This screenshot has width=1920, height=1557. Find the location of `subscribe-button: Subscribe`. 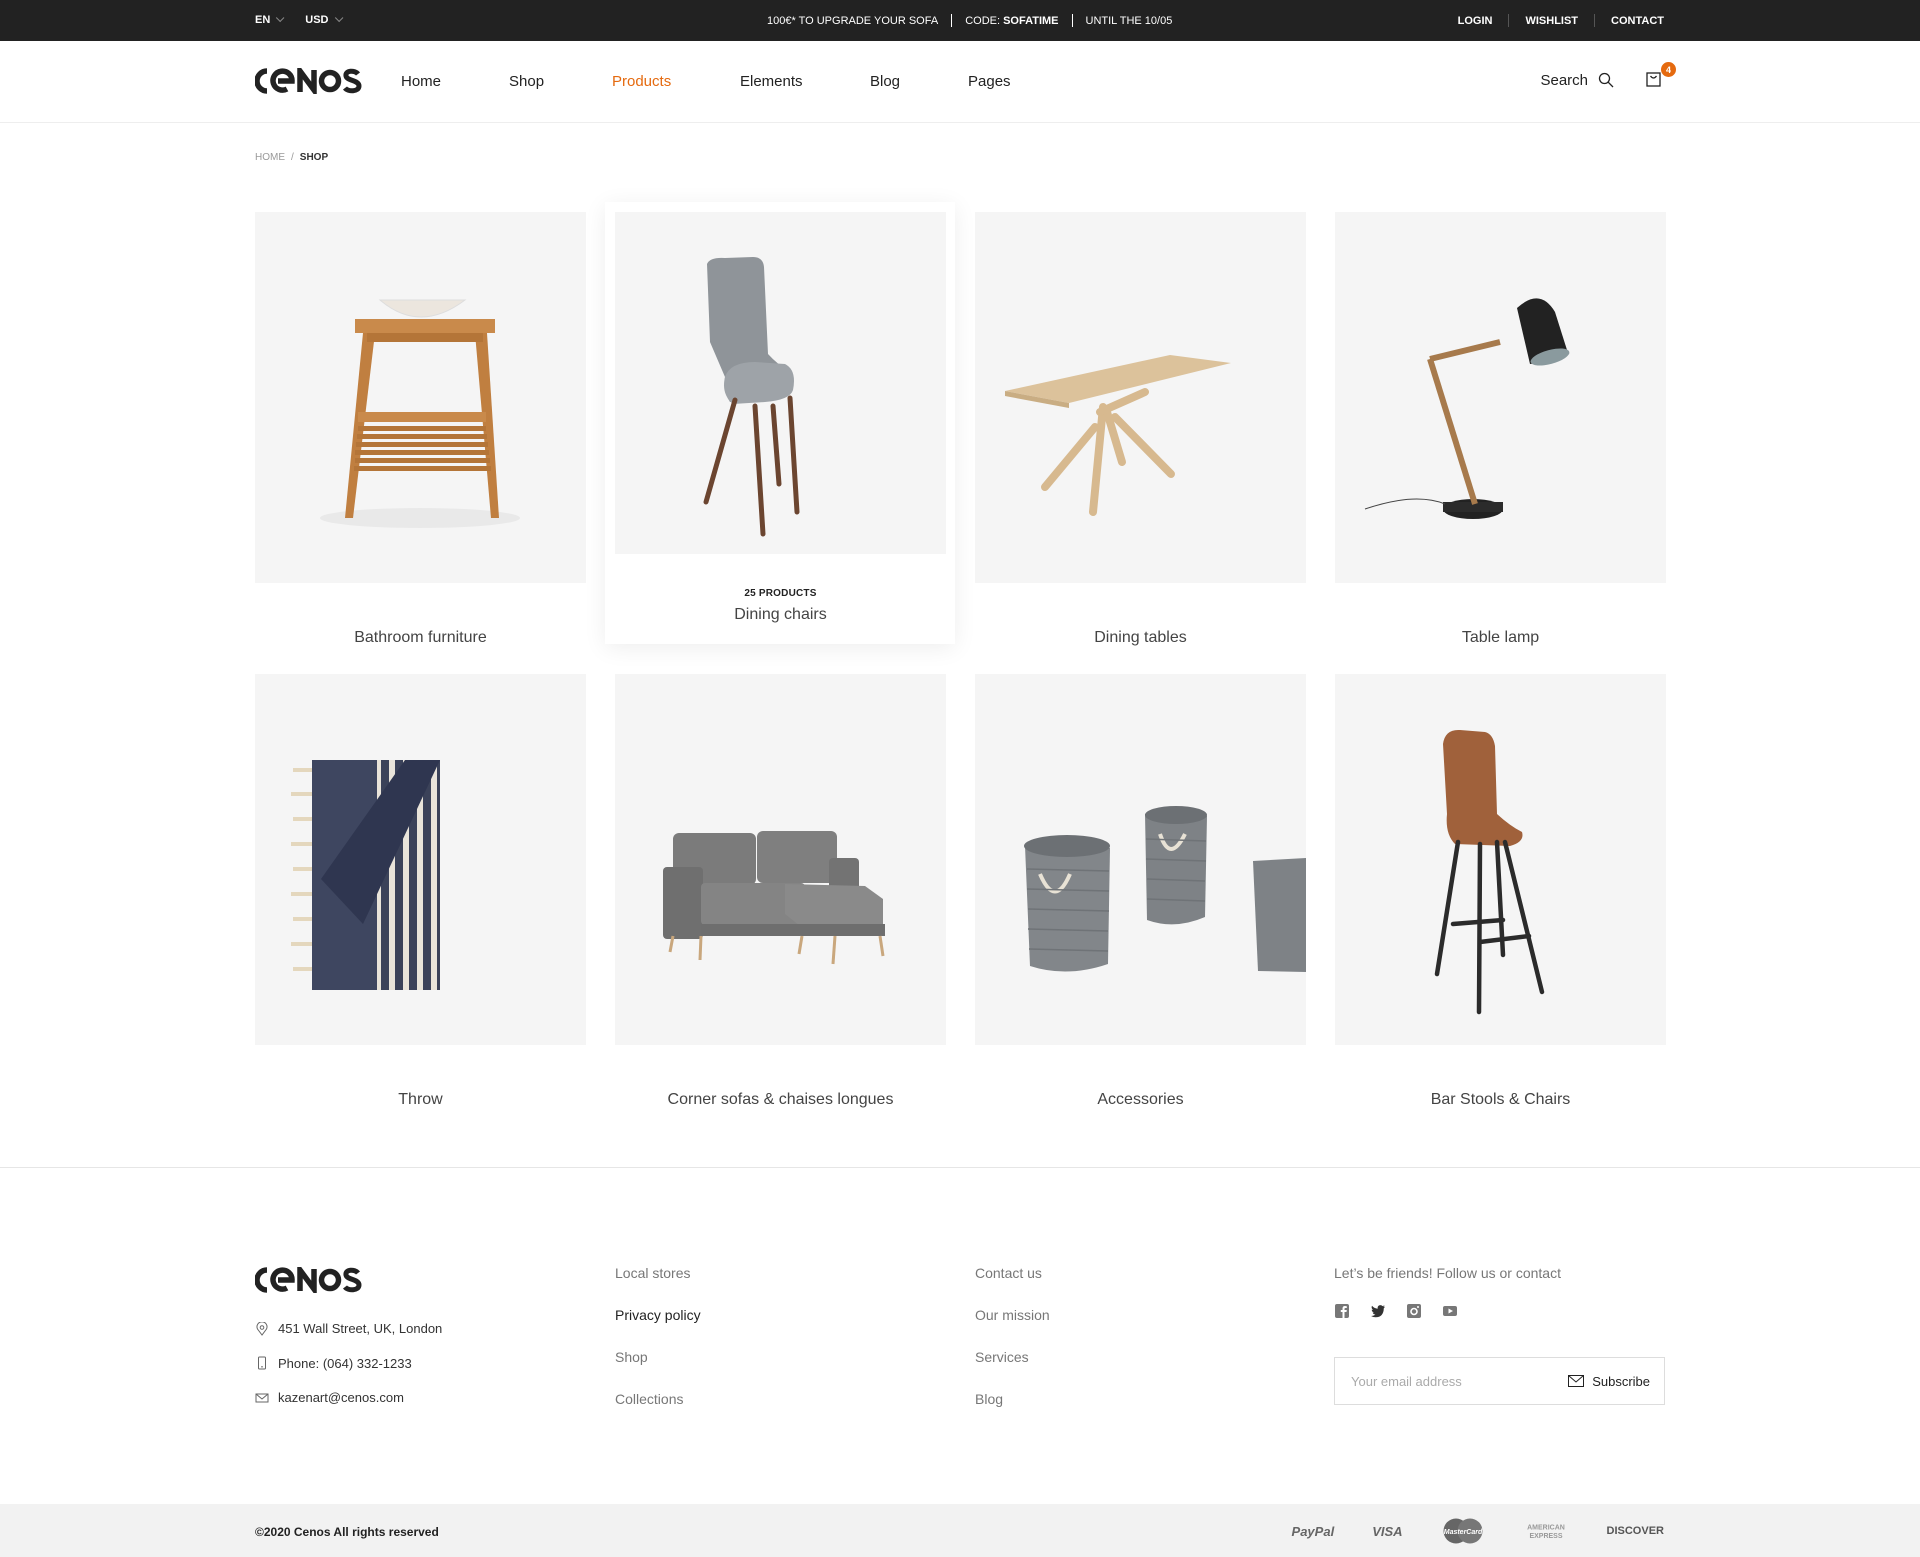

subscribe-button: Subscribe is located at coordinates (1609, 1381).